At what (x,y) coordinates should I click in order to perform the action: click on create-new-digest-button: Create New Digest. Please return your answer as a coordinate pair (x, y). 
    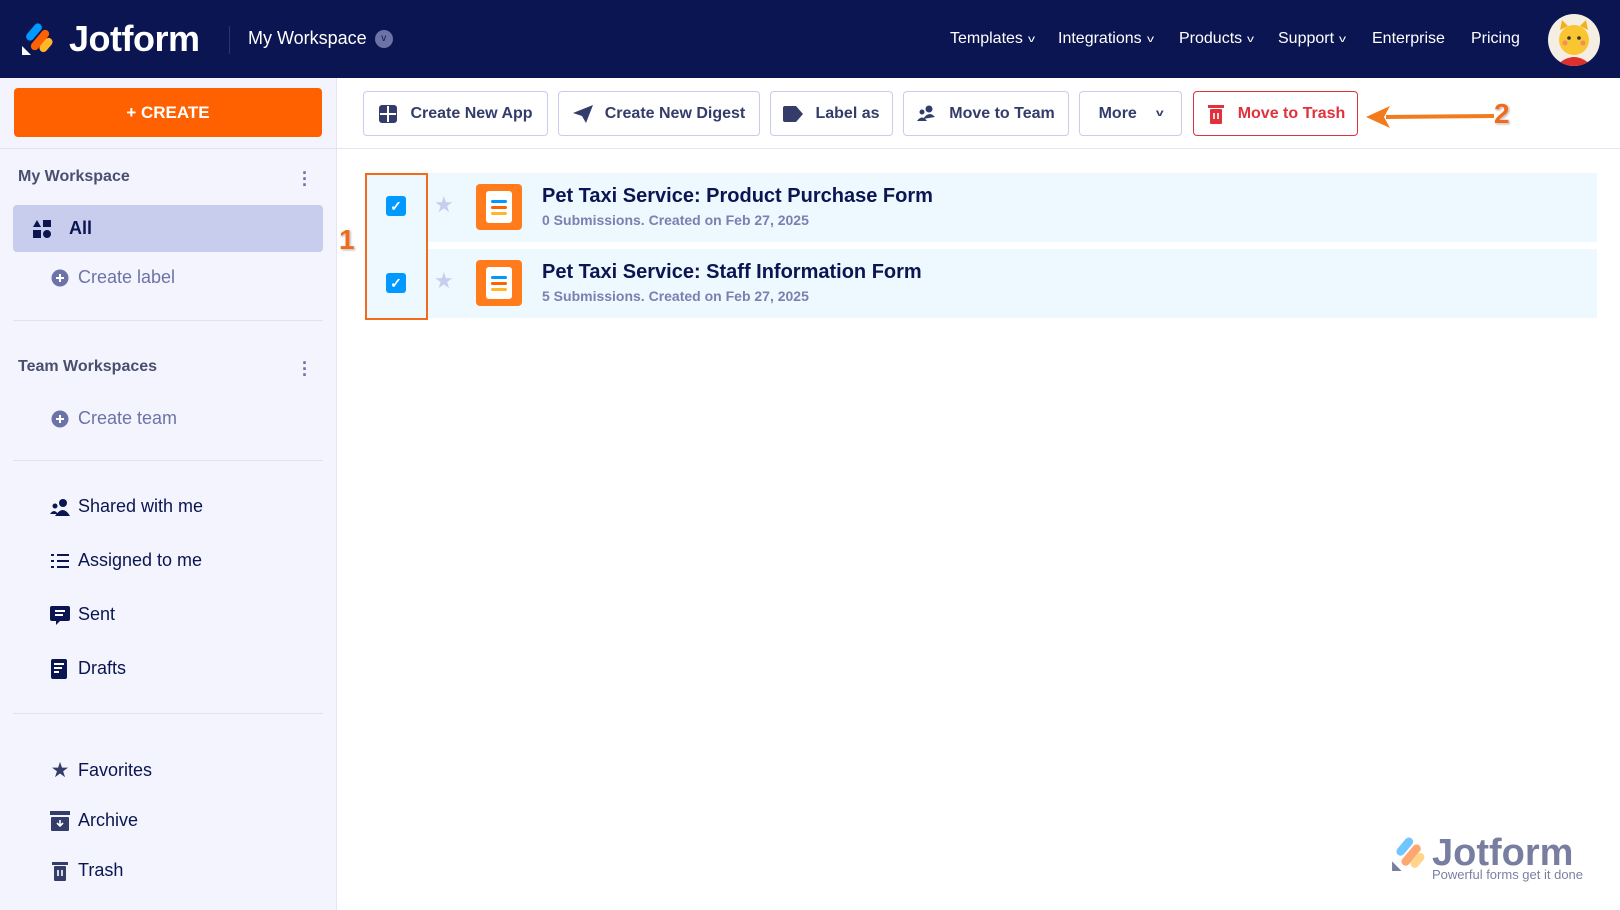
    Looking at the image, I should click on (659, 113).